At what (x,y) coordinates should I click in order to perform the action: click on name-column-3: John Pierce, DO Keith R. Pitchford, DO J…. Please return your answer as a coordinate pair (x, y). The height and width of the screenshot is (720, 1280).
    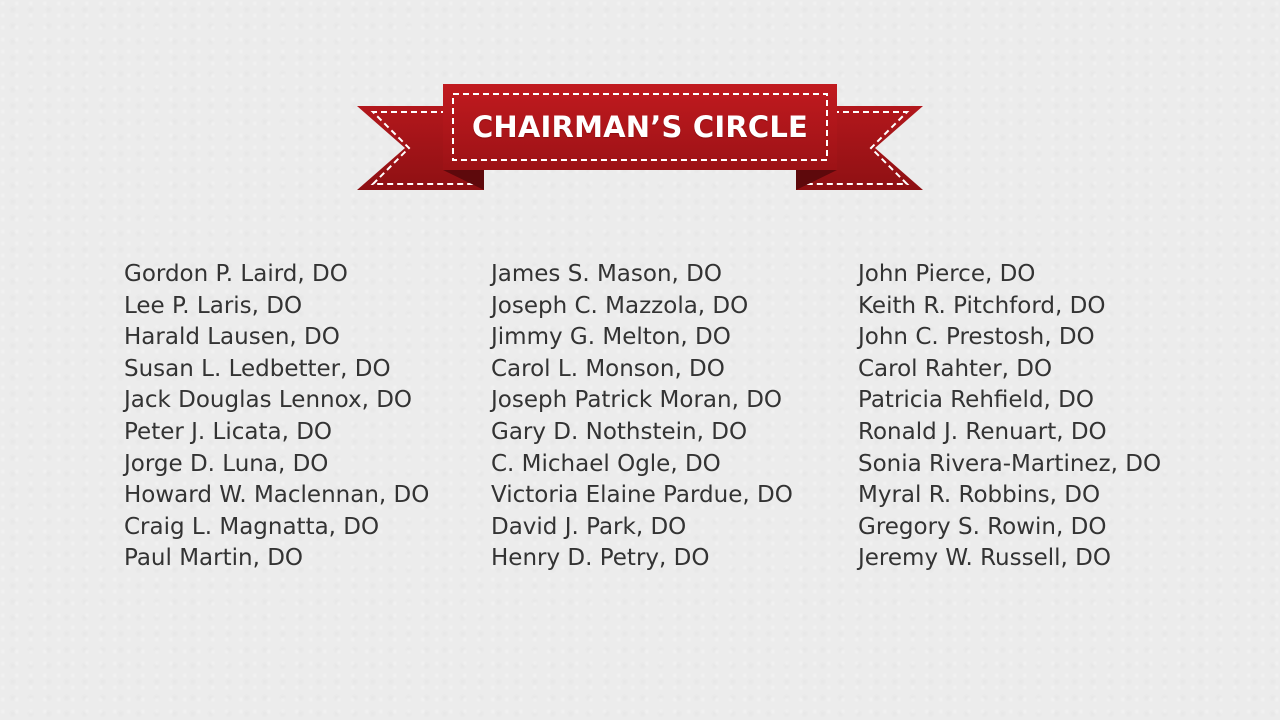
    Looking at the image, I should click on (1009, 417).